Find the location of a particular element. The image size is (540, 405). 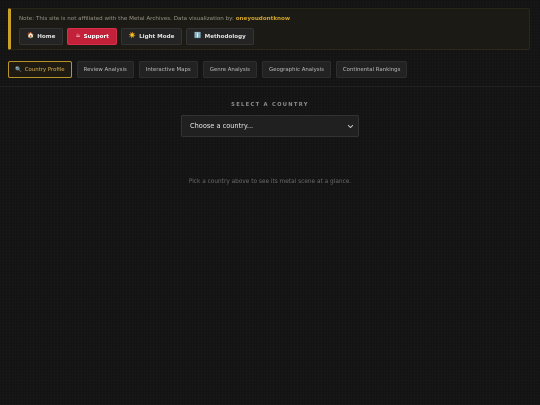

search-icon: 🔍 is located at coordinates (18, 69).